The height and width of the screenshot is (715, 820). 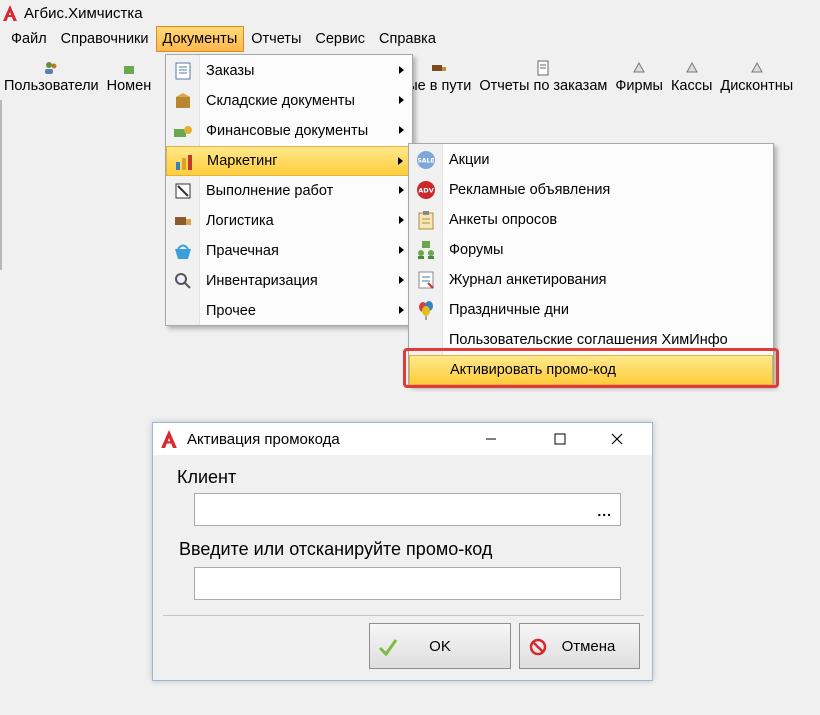 I want to click on truck-icon, so click(x=439, y=68).